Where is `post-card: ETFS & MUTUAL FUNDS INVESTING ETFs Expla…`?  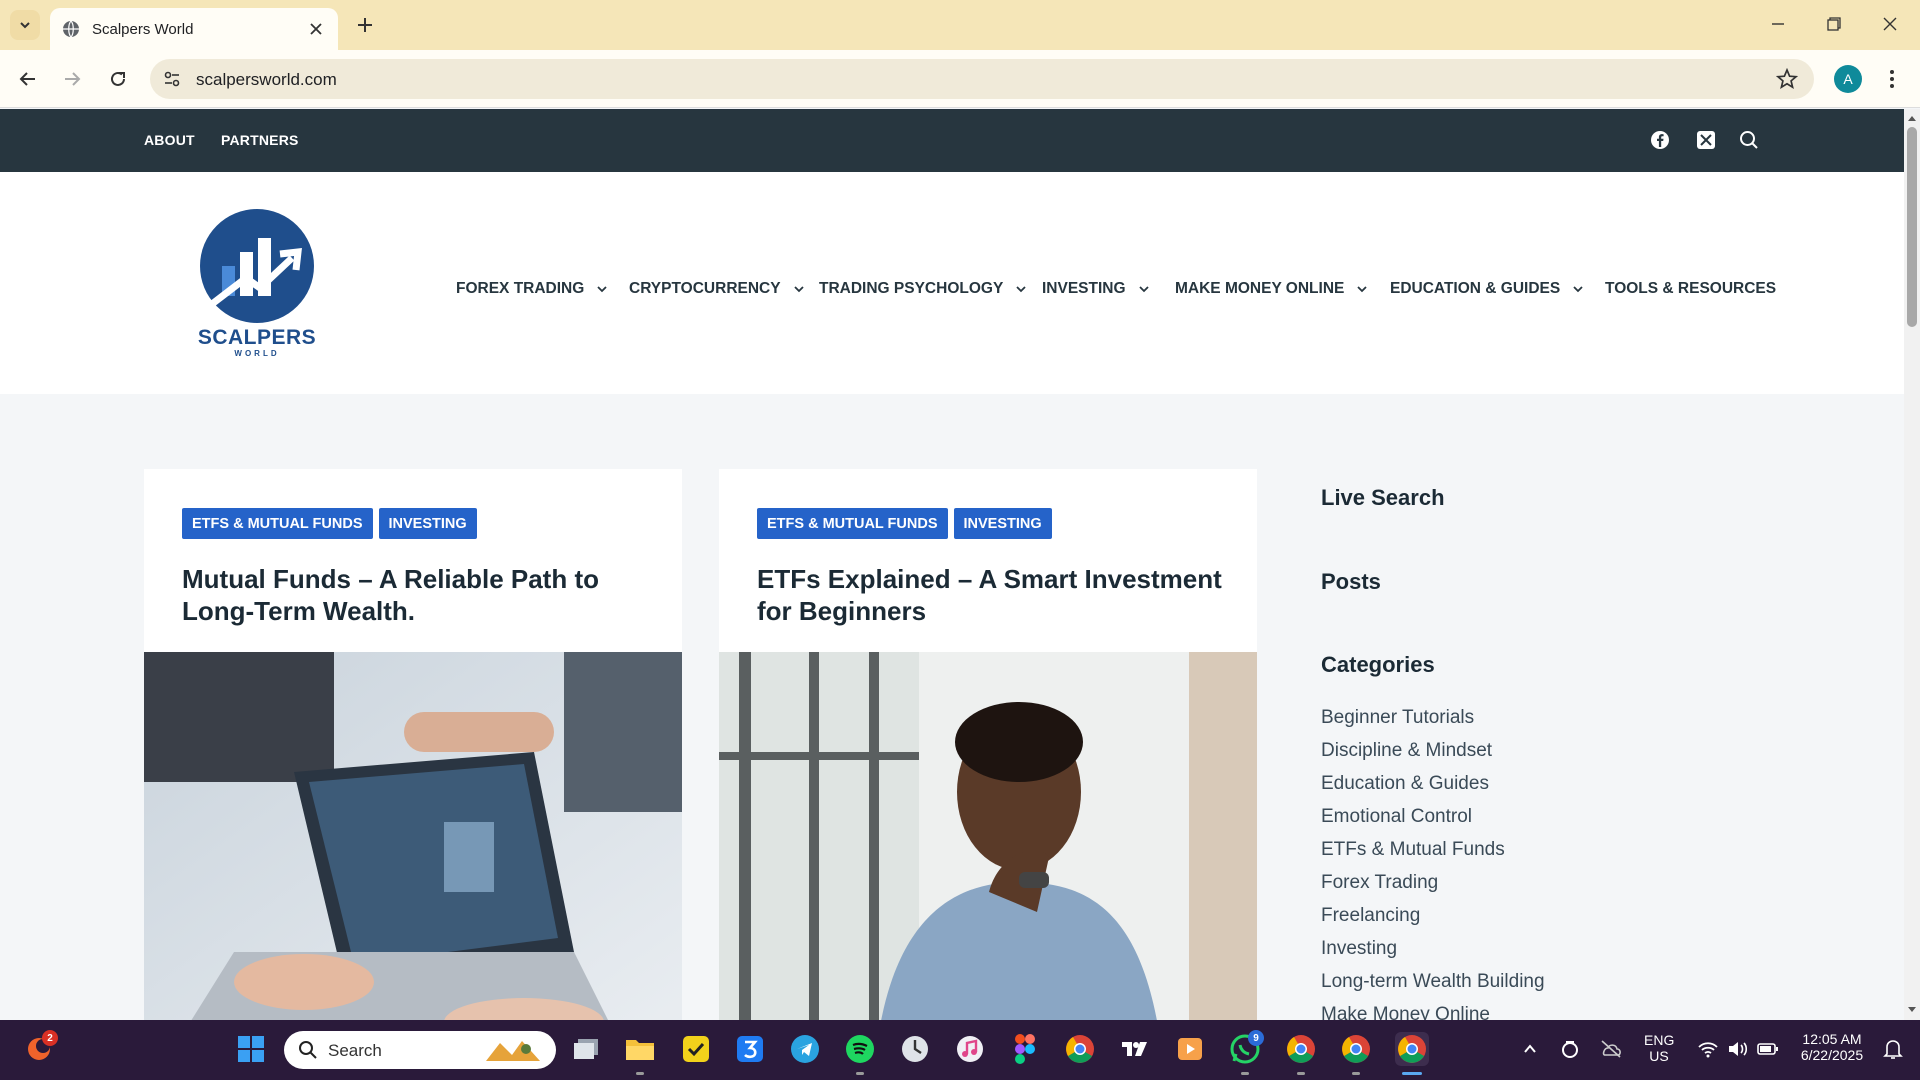 post-card: ETFS & MUTUAL FUNDS INVESTING ETFs Expla… is located at coordinates (988, 744).